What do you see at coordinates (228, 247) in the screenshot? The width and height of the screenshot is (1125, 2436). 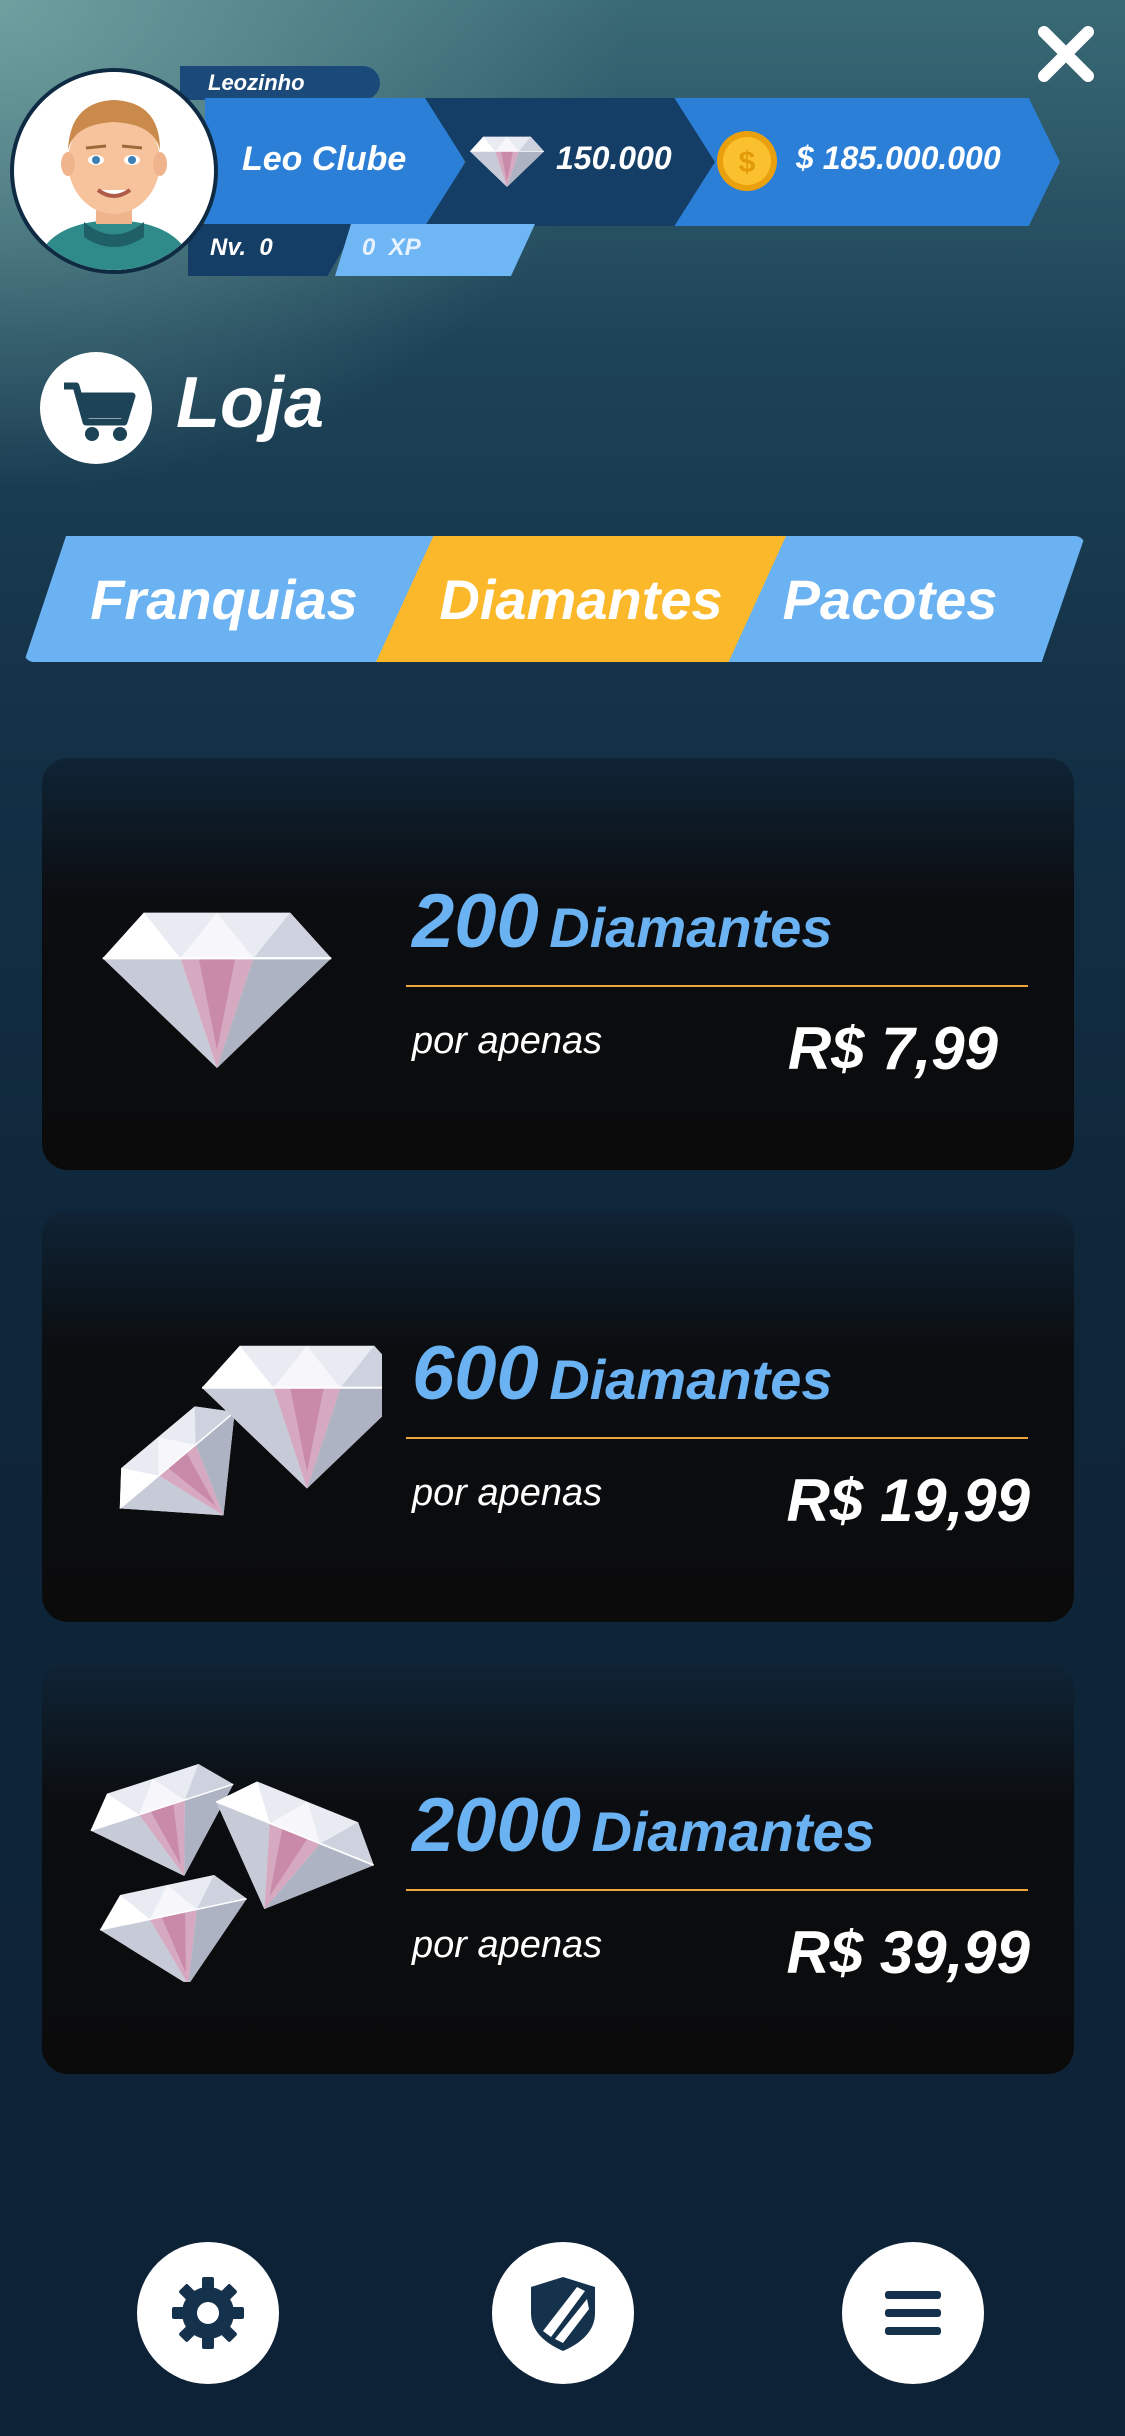 I see `level-prefix: Nv.` at bounding box center [228, 247].